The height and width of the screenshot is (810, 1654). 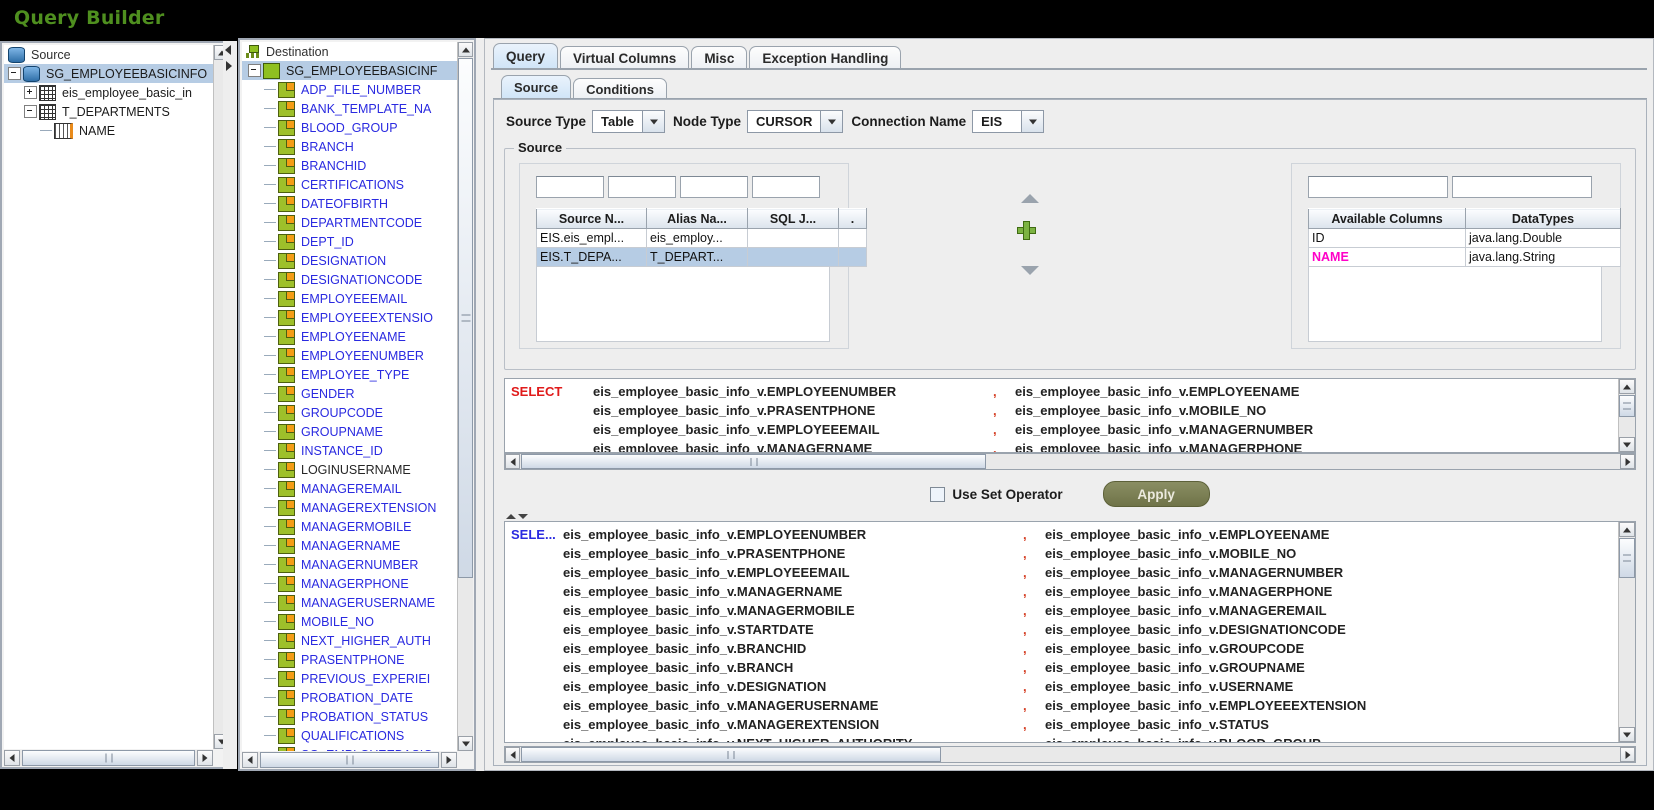 What do you see at coordinates (825, 58) in the screenshot?
I see `tab-exception-handling: Exception Handling` at bounding box center [825, 58].